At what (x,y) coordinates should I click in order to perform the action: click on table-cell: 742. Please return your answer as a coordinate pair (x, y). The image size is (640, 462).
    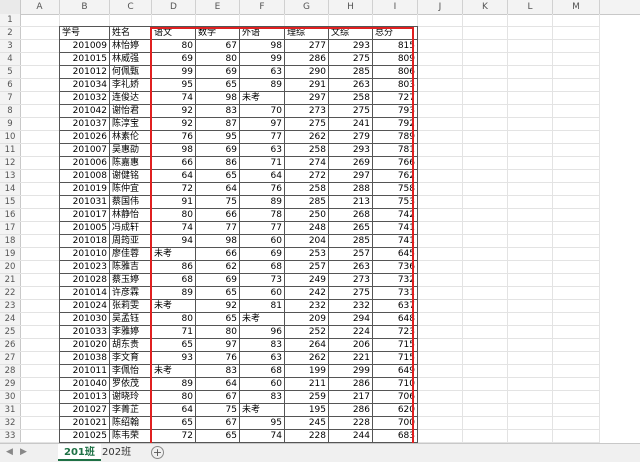
    Looking at the image, I should click on (395, 215).